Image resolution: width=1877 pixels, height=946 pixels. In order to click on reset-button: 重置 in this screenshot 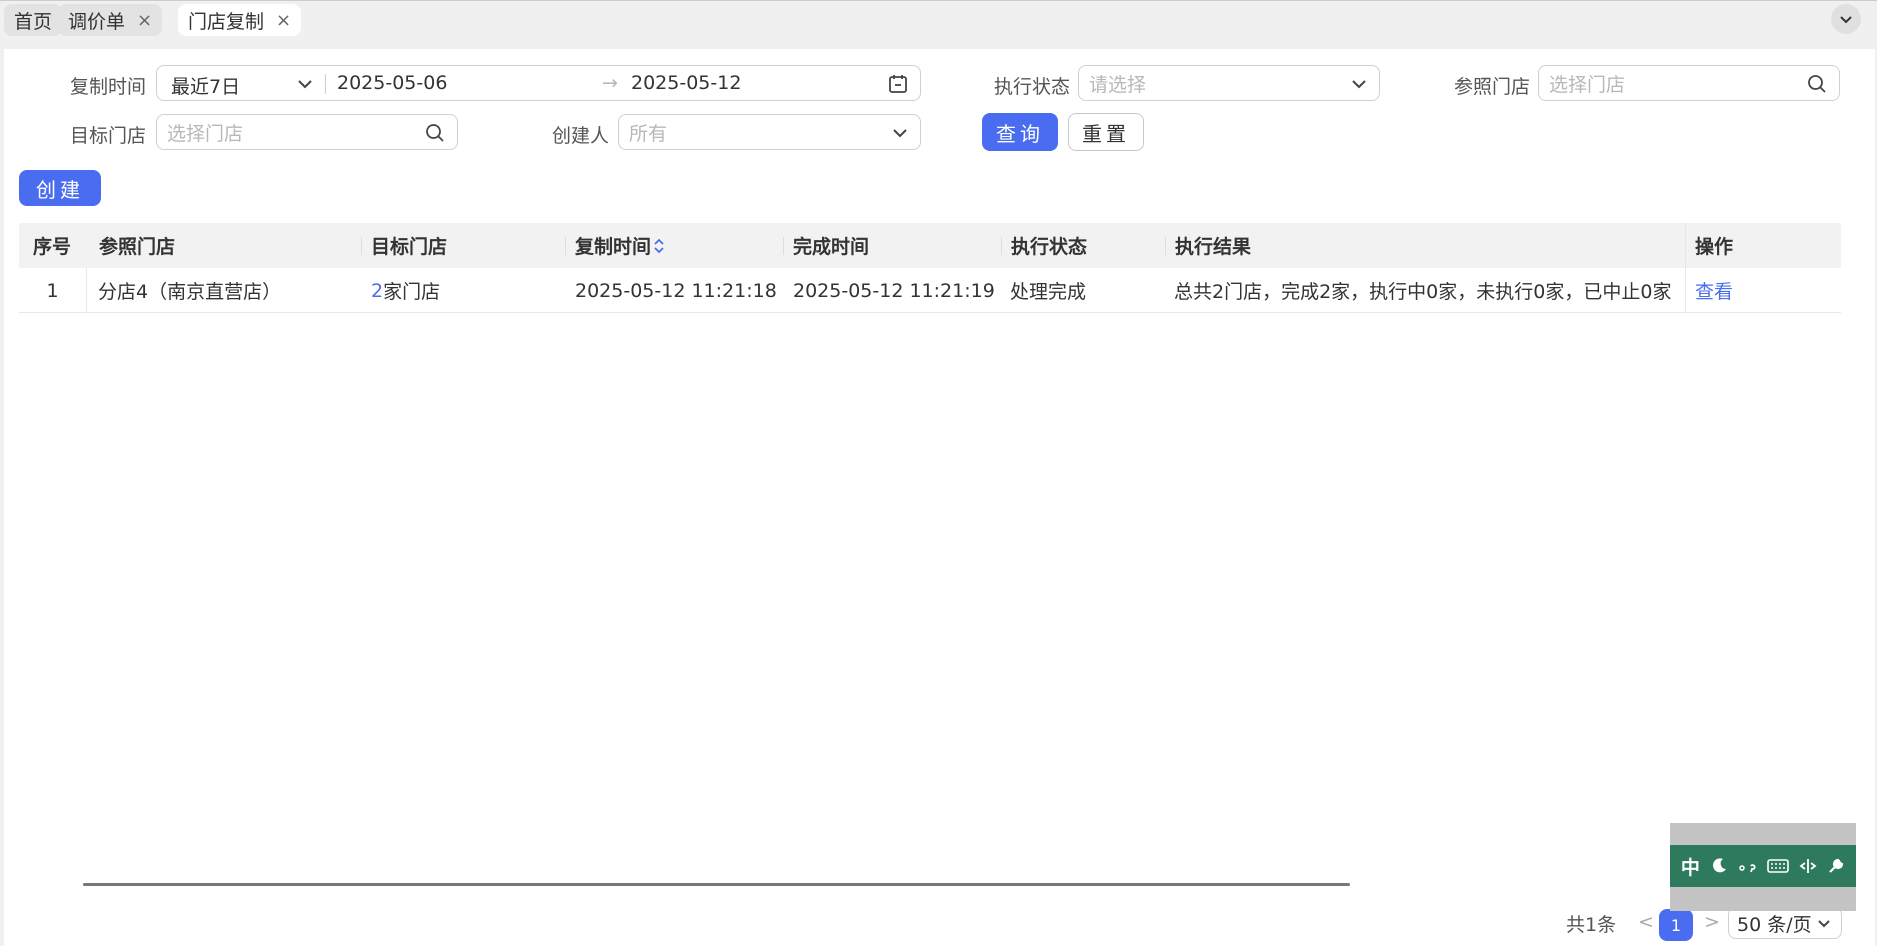, I will do `click(1106, 132)`.